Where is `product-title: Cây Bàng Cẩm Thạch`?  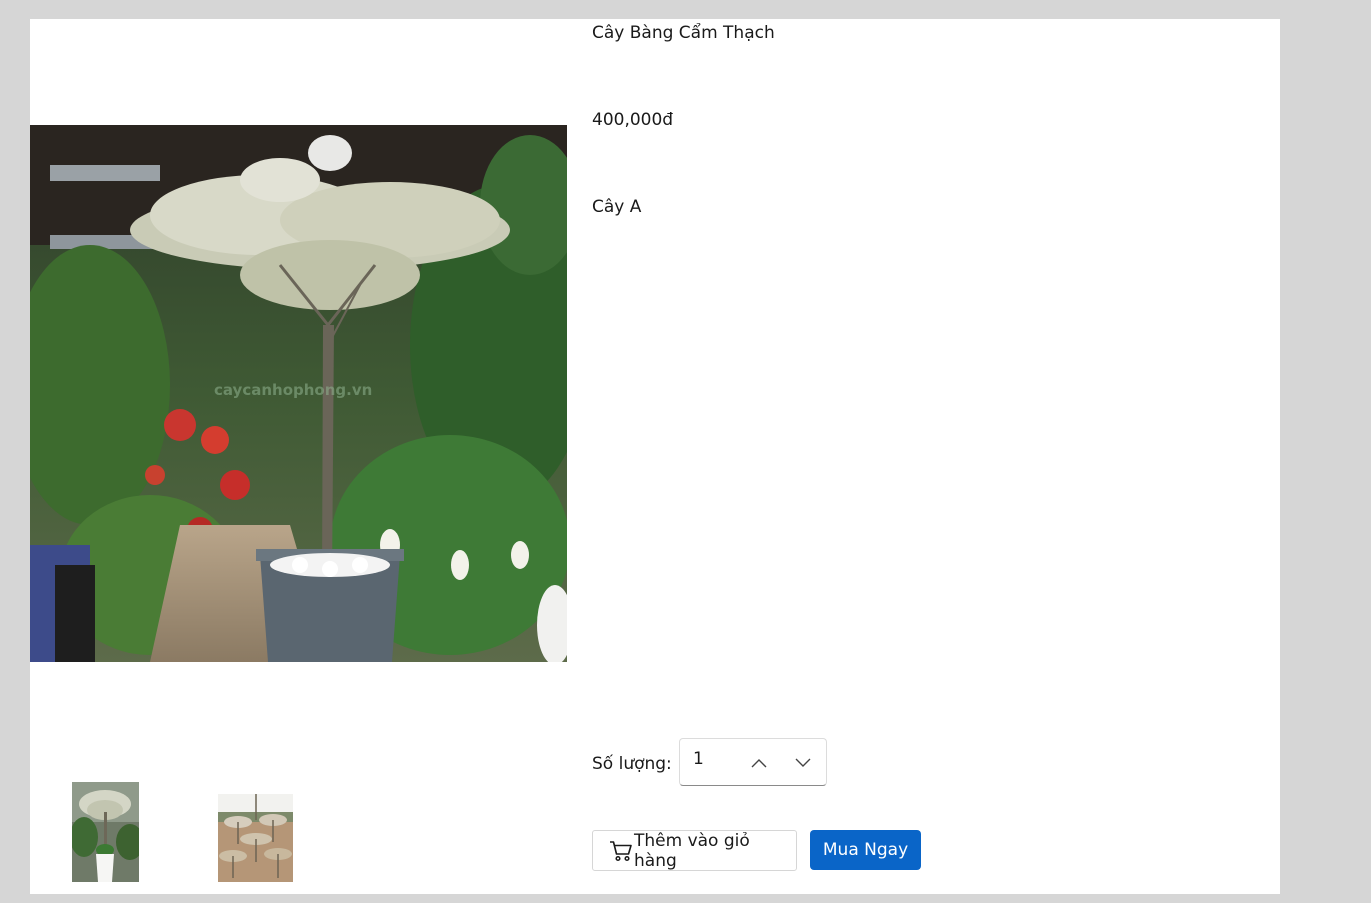 product-title: Cây Bàng Cẩm Thạch is located at coordinates (683, 33).